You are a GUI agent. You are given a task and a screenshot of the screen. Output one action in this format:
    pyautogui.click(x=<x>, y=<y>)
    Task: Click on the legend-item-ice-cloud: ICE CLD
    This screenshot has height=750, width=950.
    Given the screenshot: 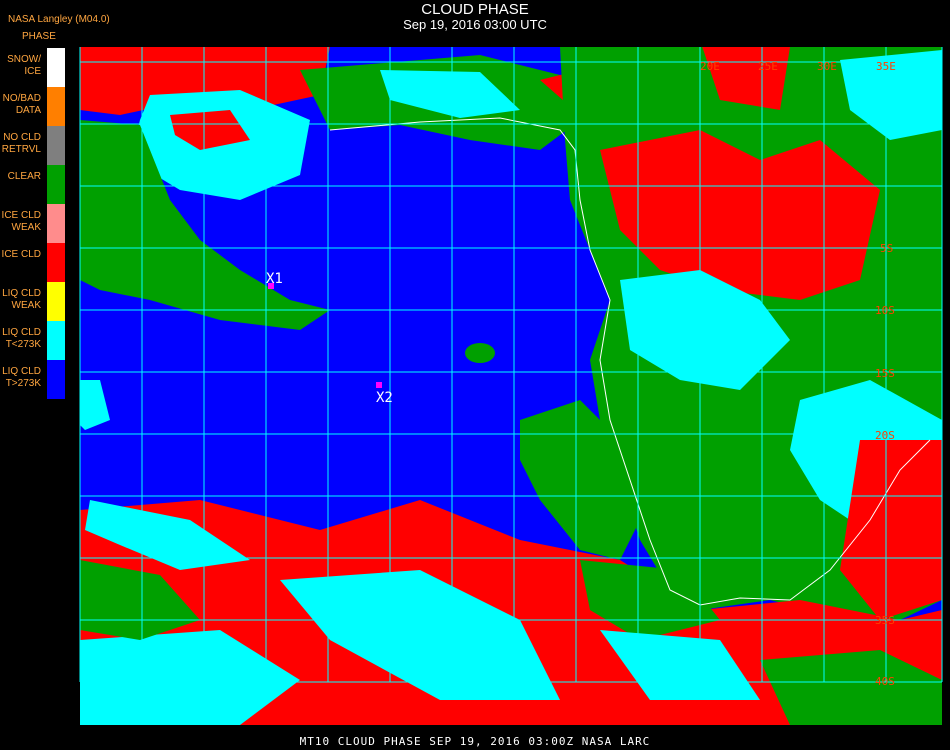 What is the action you would take?
    pyautogui.click(x=32, y=262)
    